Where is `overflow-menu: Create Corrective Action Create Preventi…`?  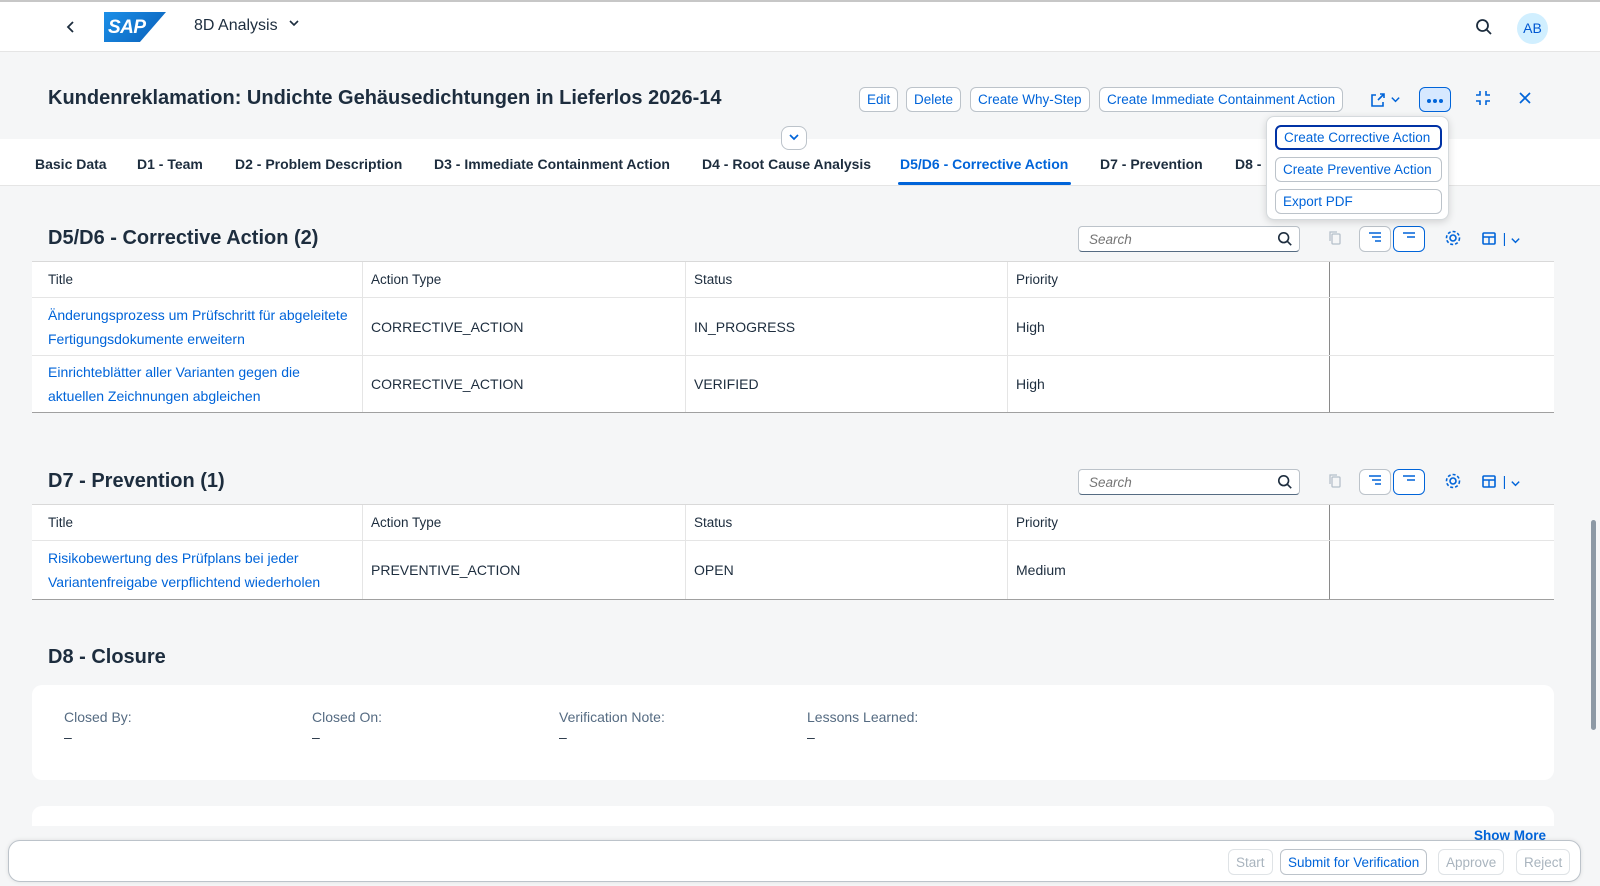 overflow-menu: Create Corrective Action Create Preventi… is located at coordinates (1357, 168).